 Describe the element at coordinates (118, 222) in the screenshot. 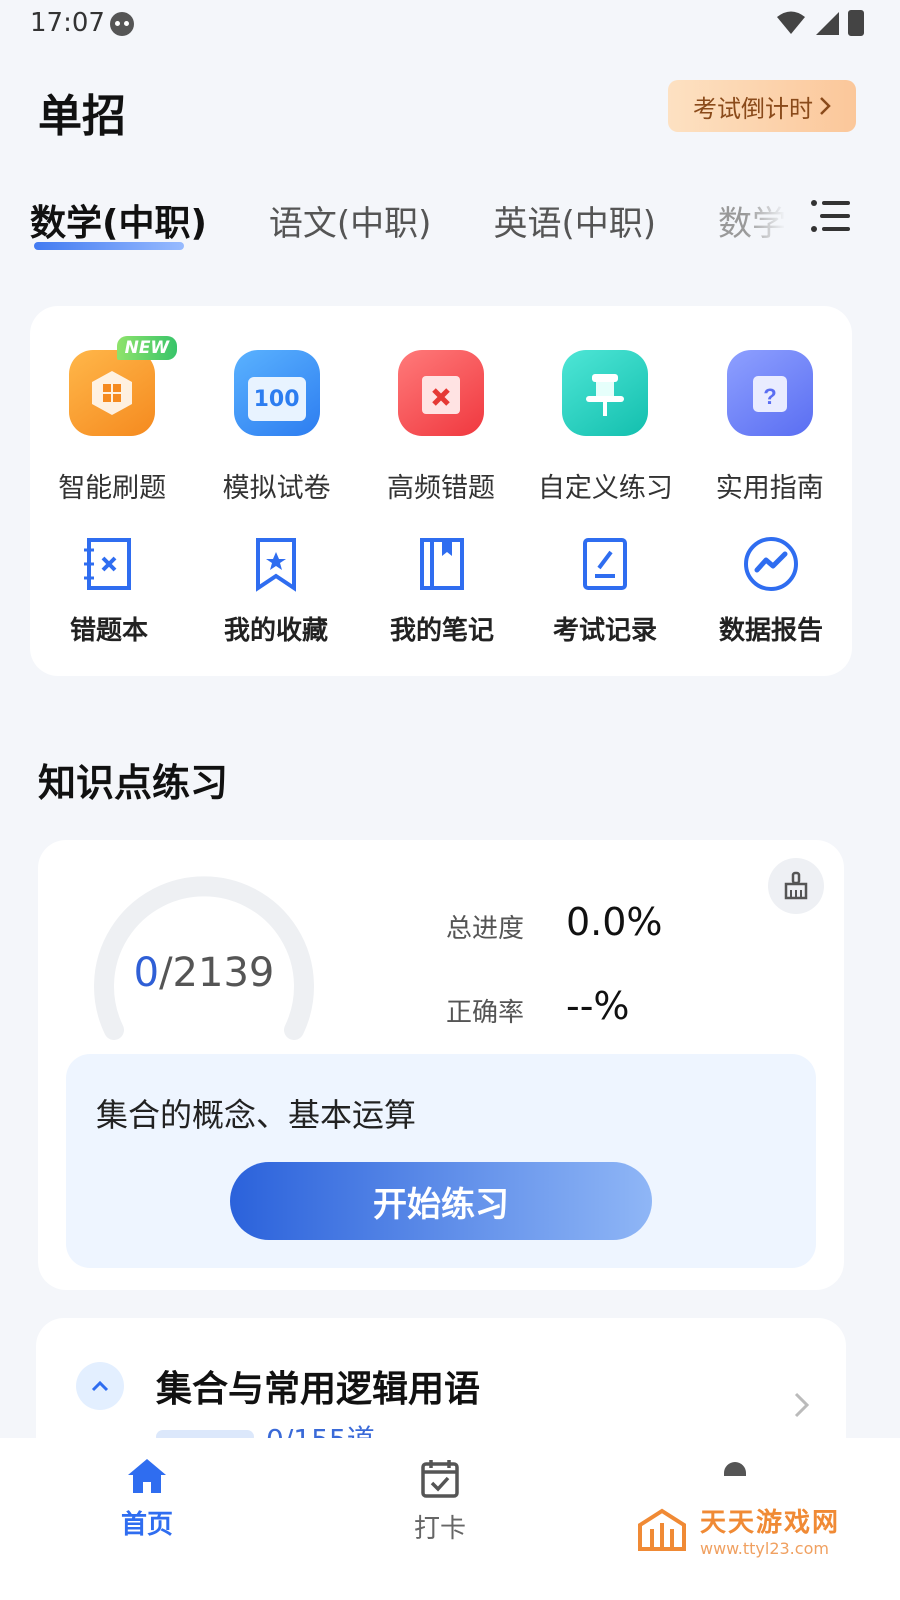

I see `tab-math: 数学(中职)` at that location.